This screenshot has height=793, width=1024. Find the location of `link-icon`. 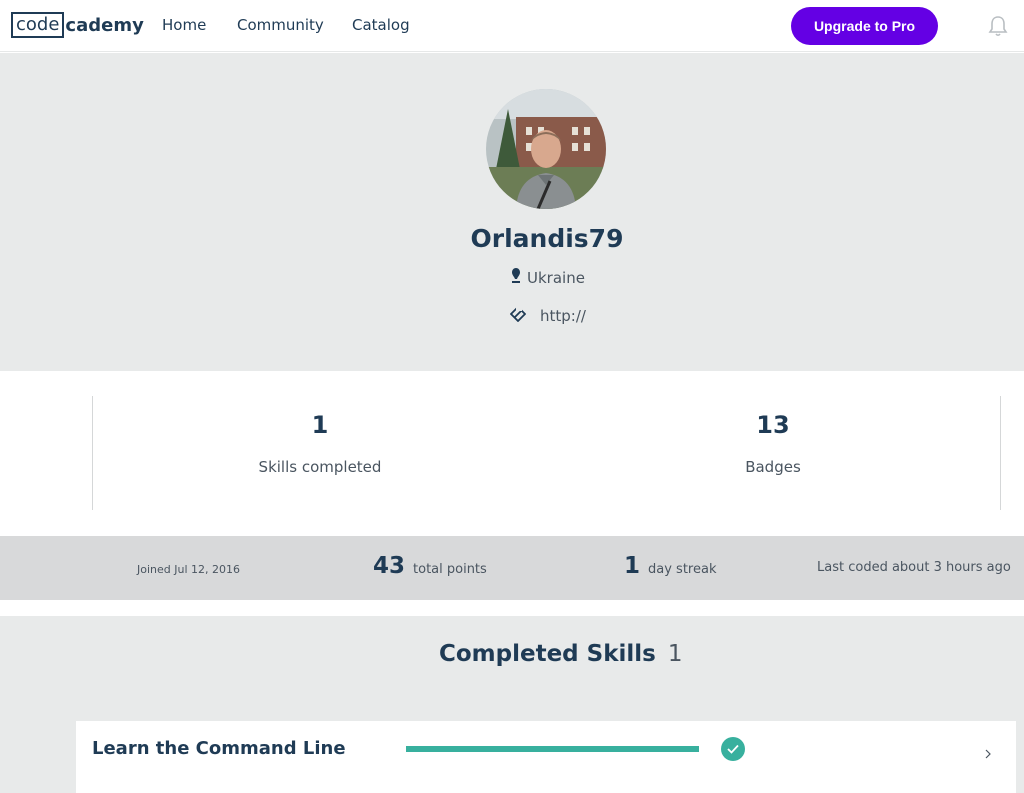

link-icon is located at coordinates (518, 315).